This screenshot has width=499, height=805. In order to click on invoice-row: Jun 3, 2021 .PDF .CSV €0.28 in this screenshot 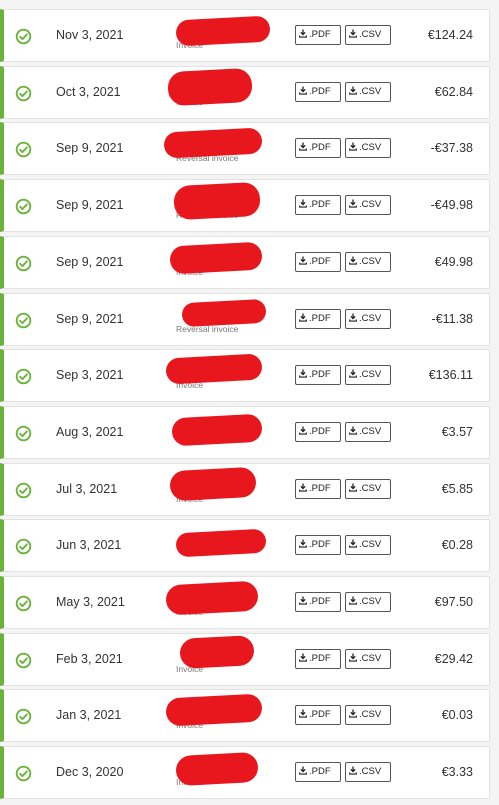, I will do `click(245, 546)`.